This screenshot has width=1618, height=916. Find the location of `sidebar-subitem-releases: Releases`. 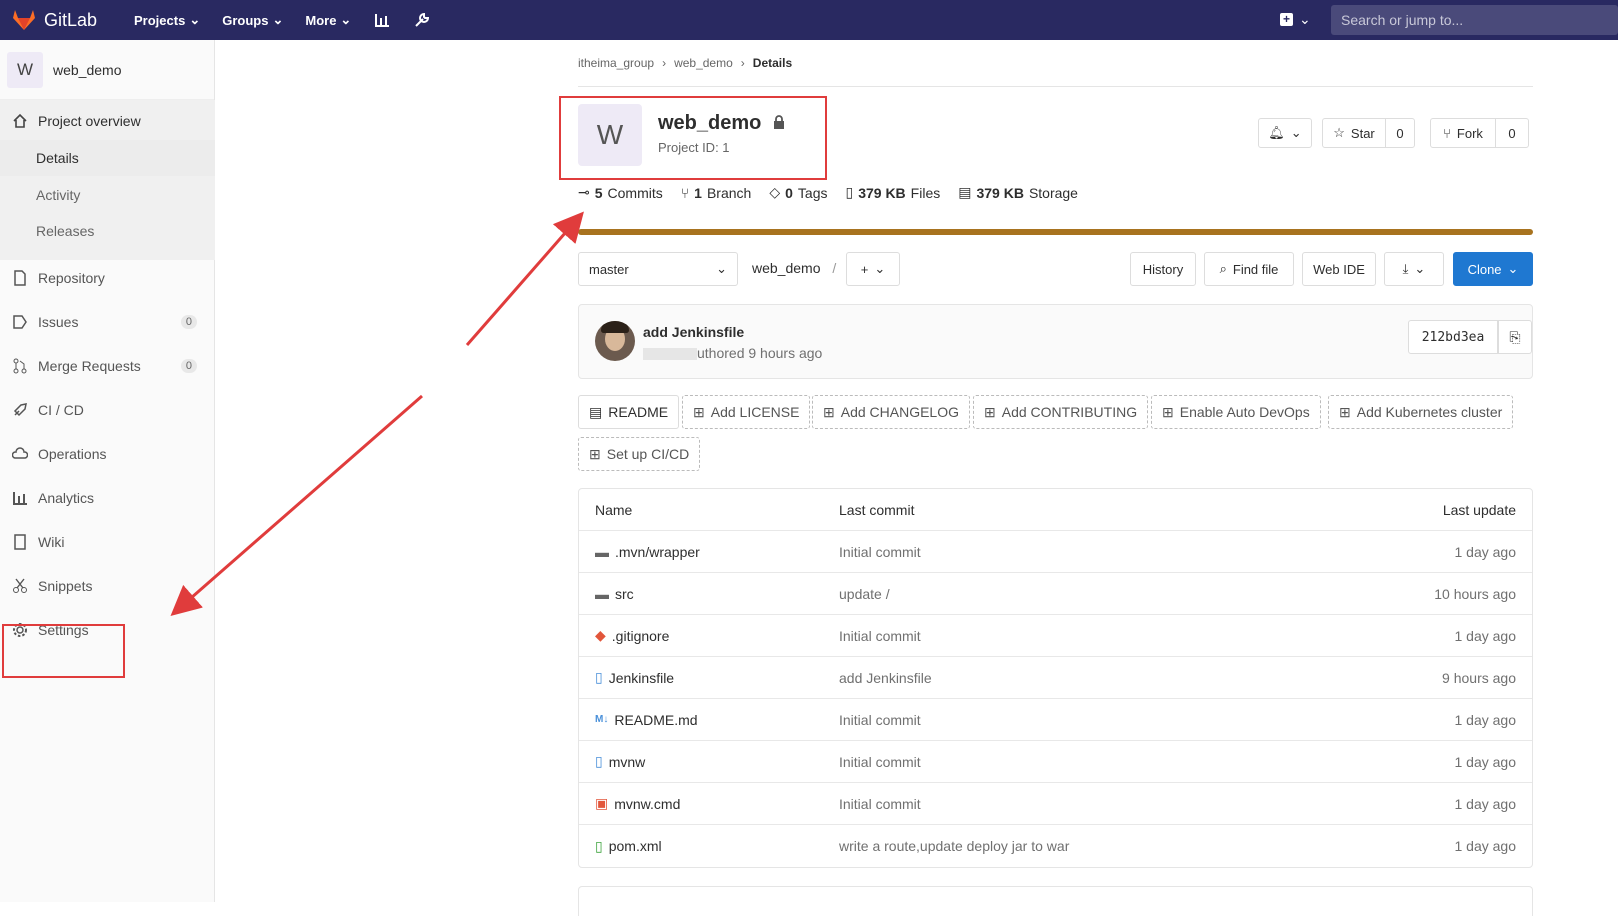

sidebar-subitem-releases: Releases is located at coordinates (107, 231).